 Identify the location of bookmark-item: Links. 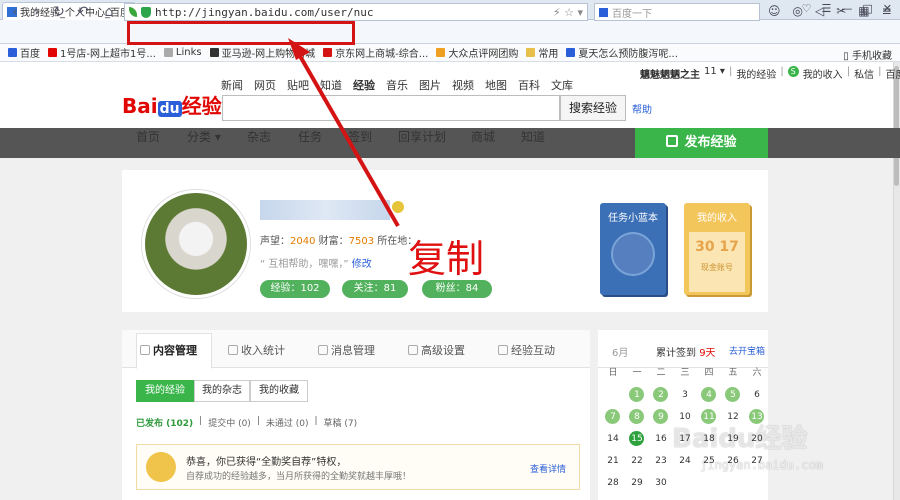
(182, 52).